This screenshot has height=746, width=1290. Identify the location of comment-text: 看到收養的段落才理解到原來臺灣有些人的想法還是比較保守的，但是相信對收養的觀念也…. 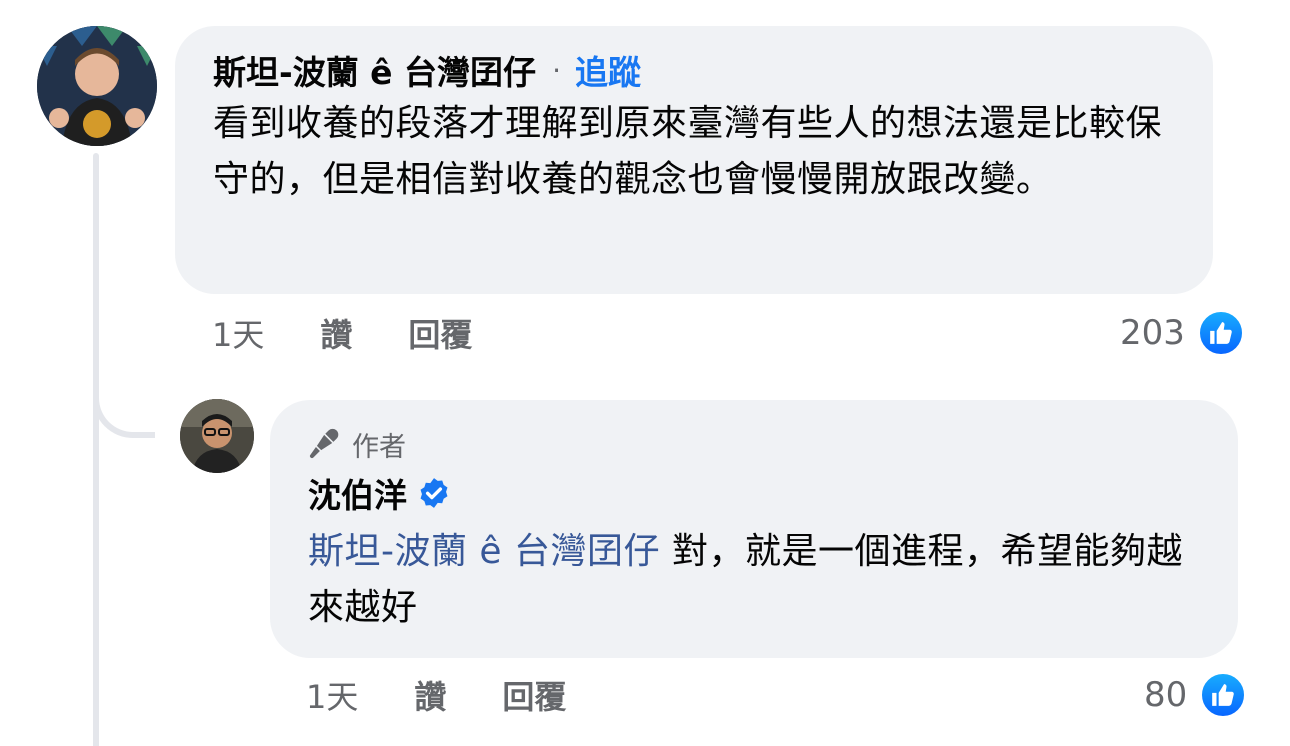
(688, 151).